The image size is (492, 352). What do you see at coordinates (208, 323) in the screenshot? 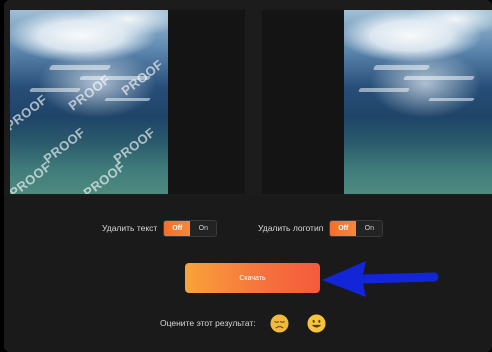
I see `rating-prompt: Оцените этот результат:` at bounding box center [208, 323].